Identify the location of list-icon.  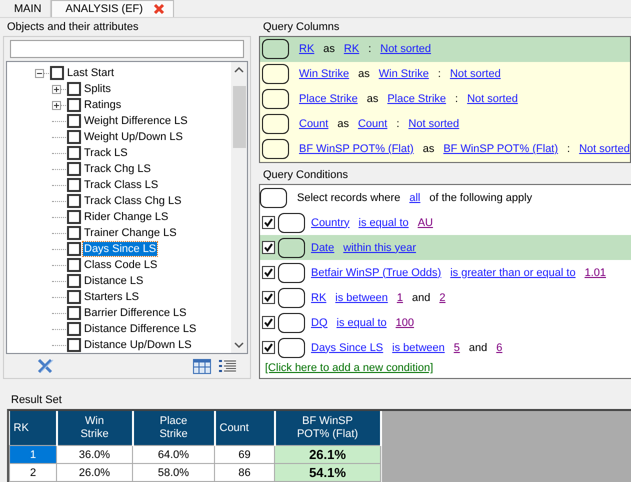
(227, 366).